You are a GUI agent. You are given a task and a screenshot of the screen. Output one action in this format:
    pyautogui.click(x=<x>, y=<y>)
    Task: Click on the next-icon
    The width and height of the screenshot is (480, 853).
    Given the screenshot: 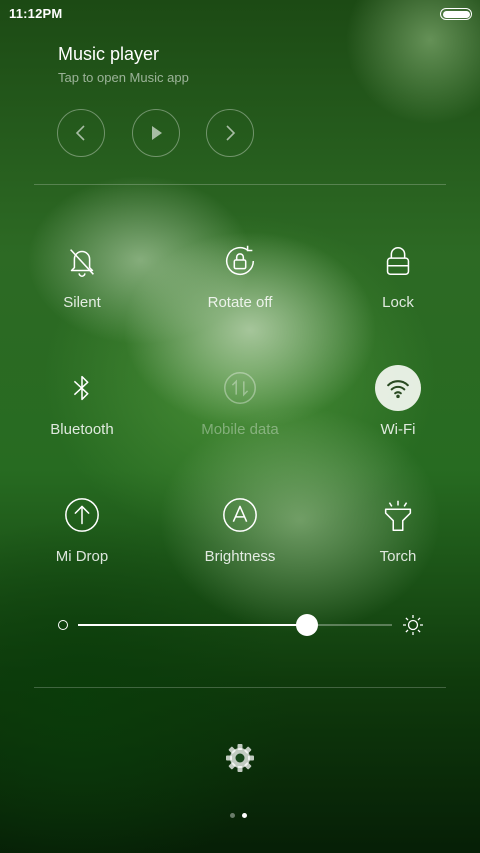 What is the action you would take?
    pyautogui.click(x=231, y=133)
    